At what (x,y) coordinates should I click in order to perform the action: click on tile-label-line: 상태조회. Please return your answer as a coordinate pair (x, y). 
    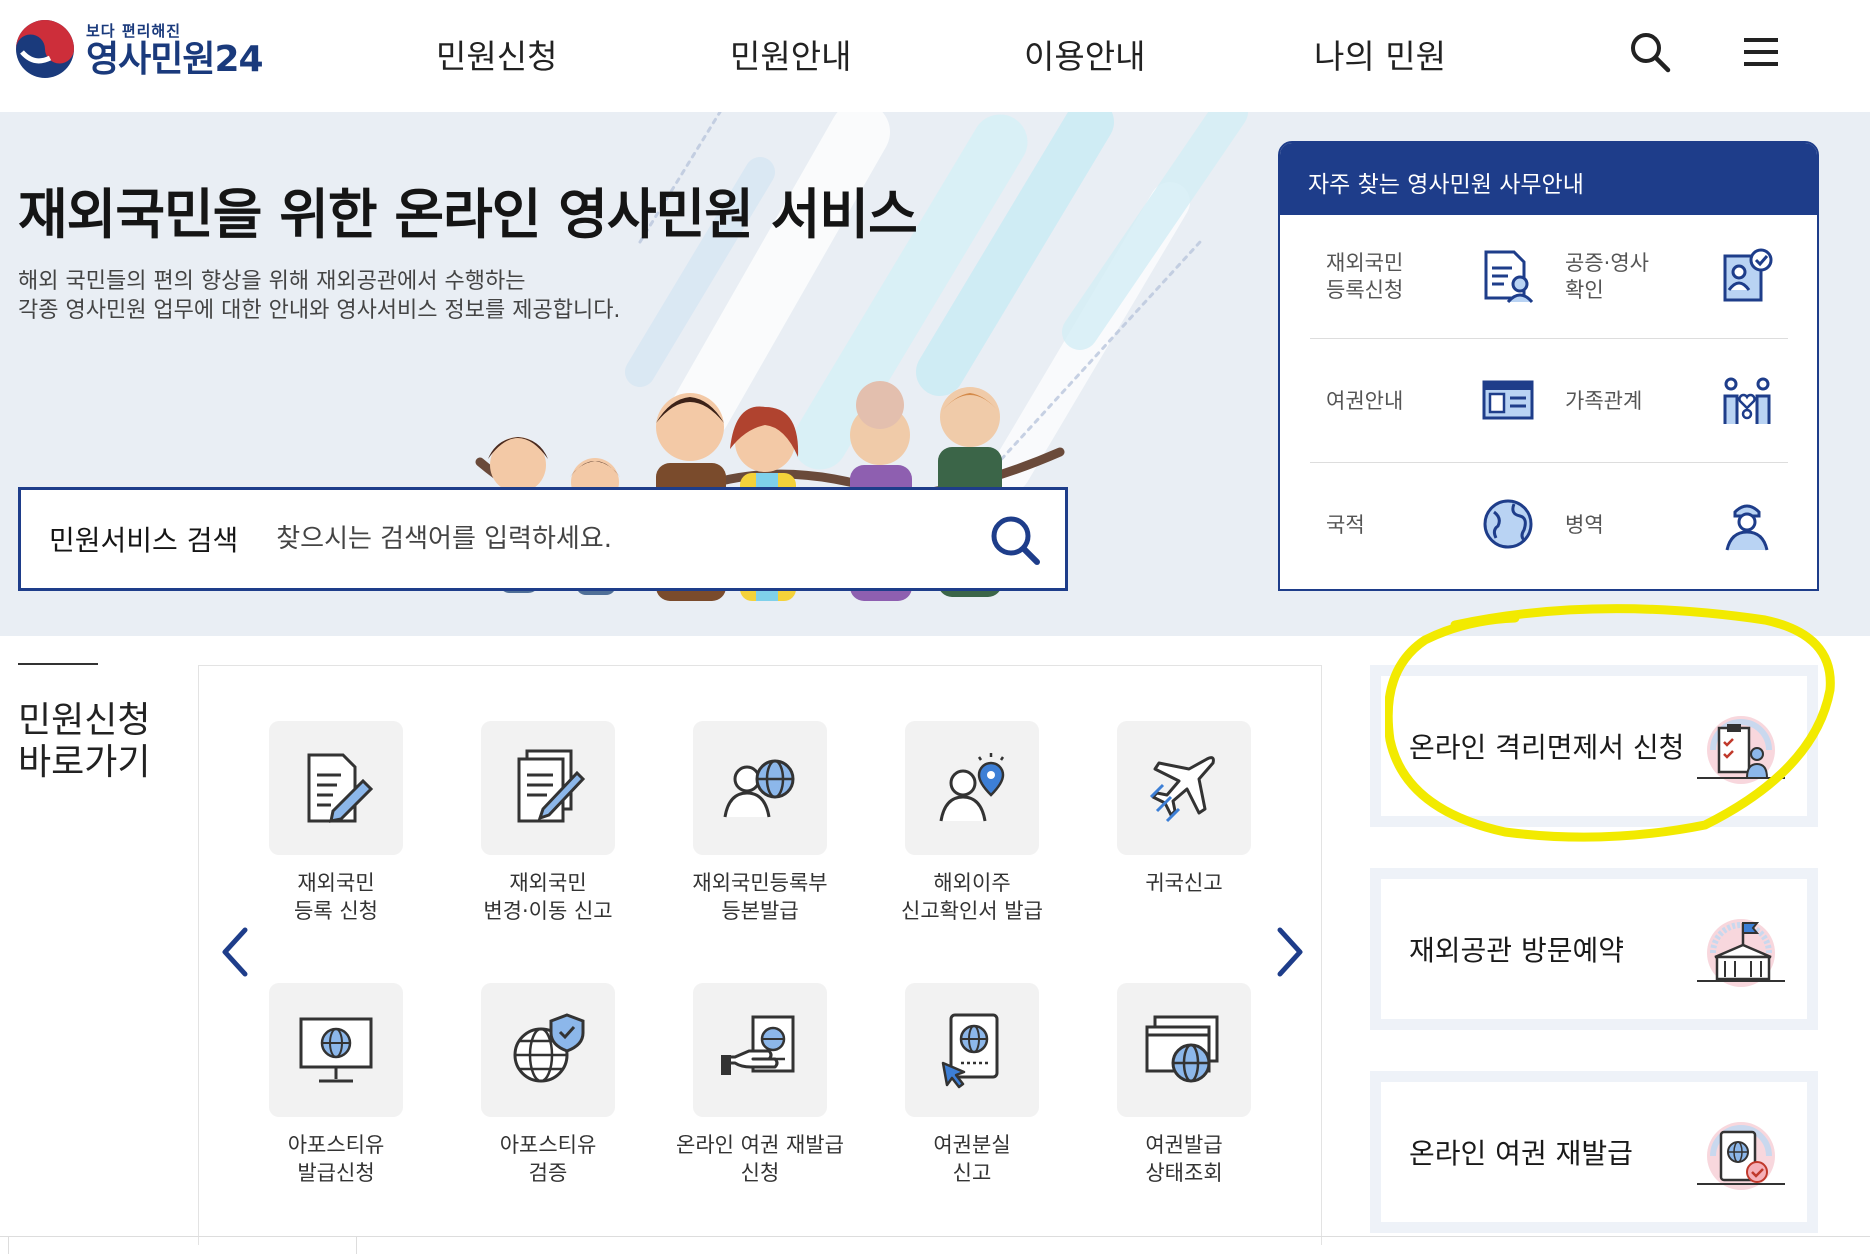
    Looking at the image, I should click on (1184, 1173).